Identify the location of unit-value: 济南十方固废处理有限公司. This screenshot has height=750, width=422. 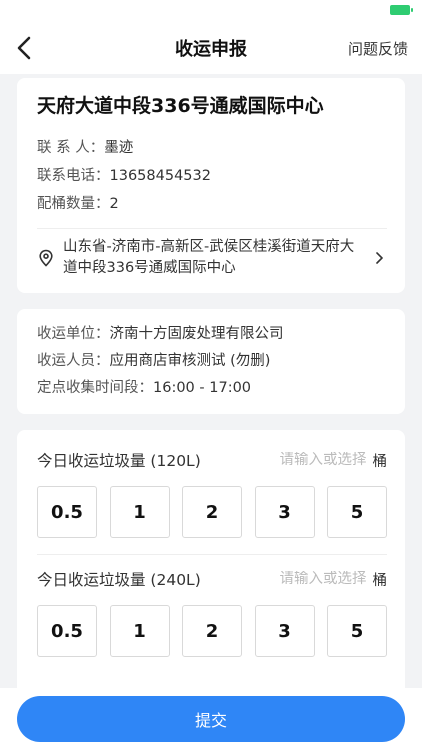
(196, 334).